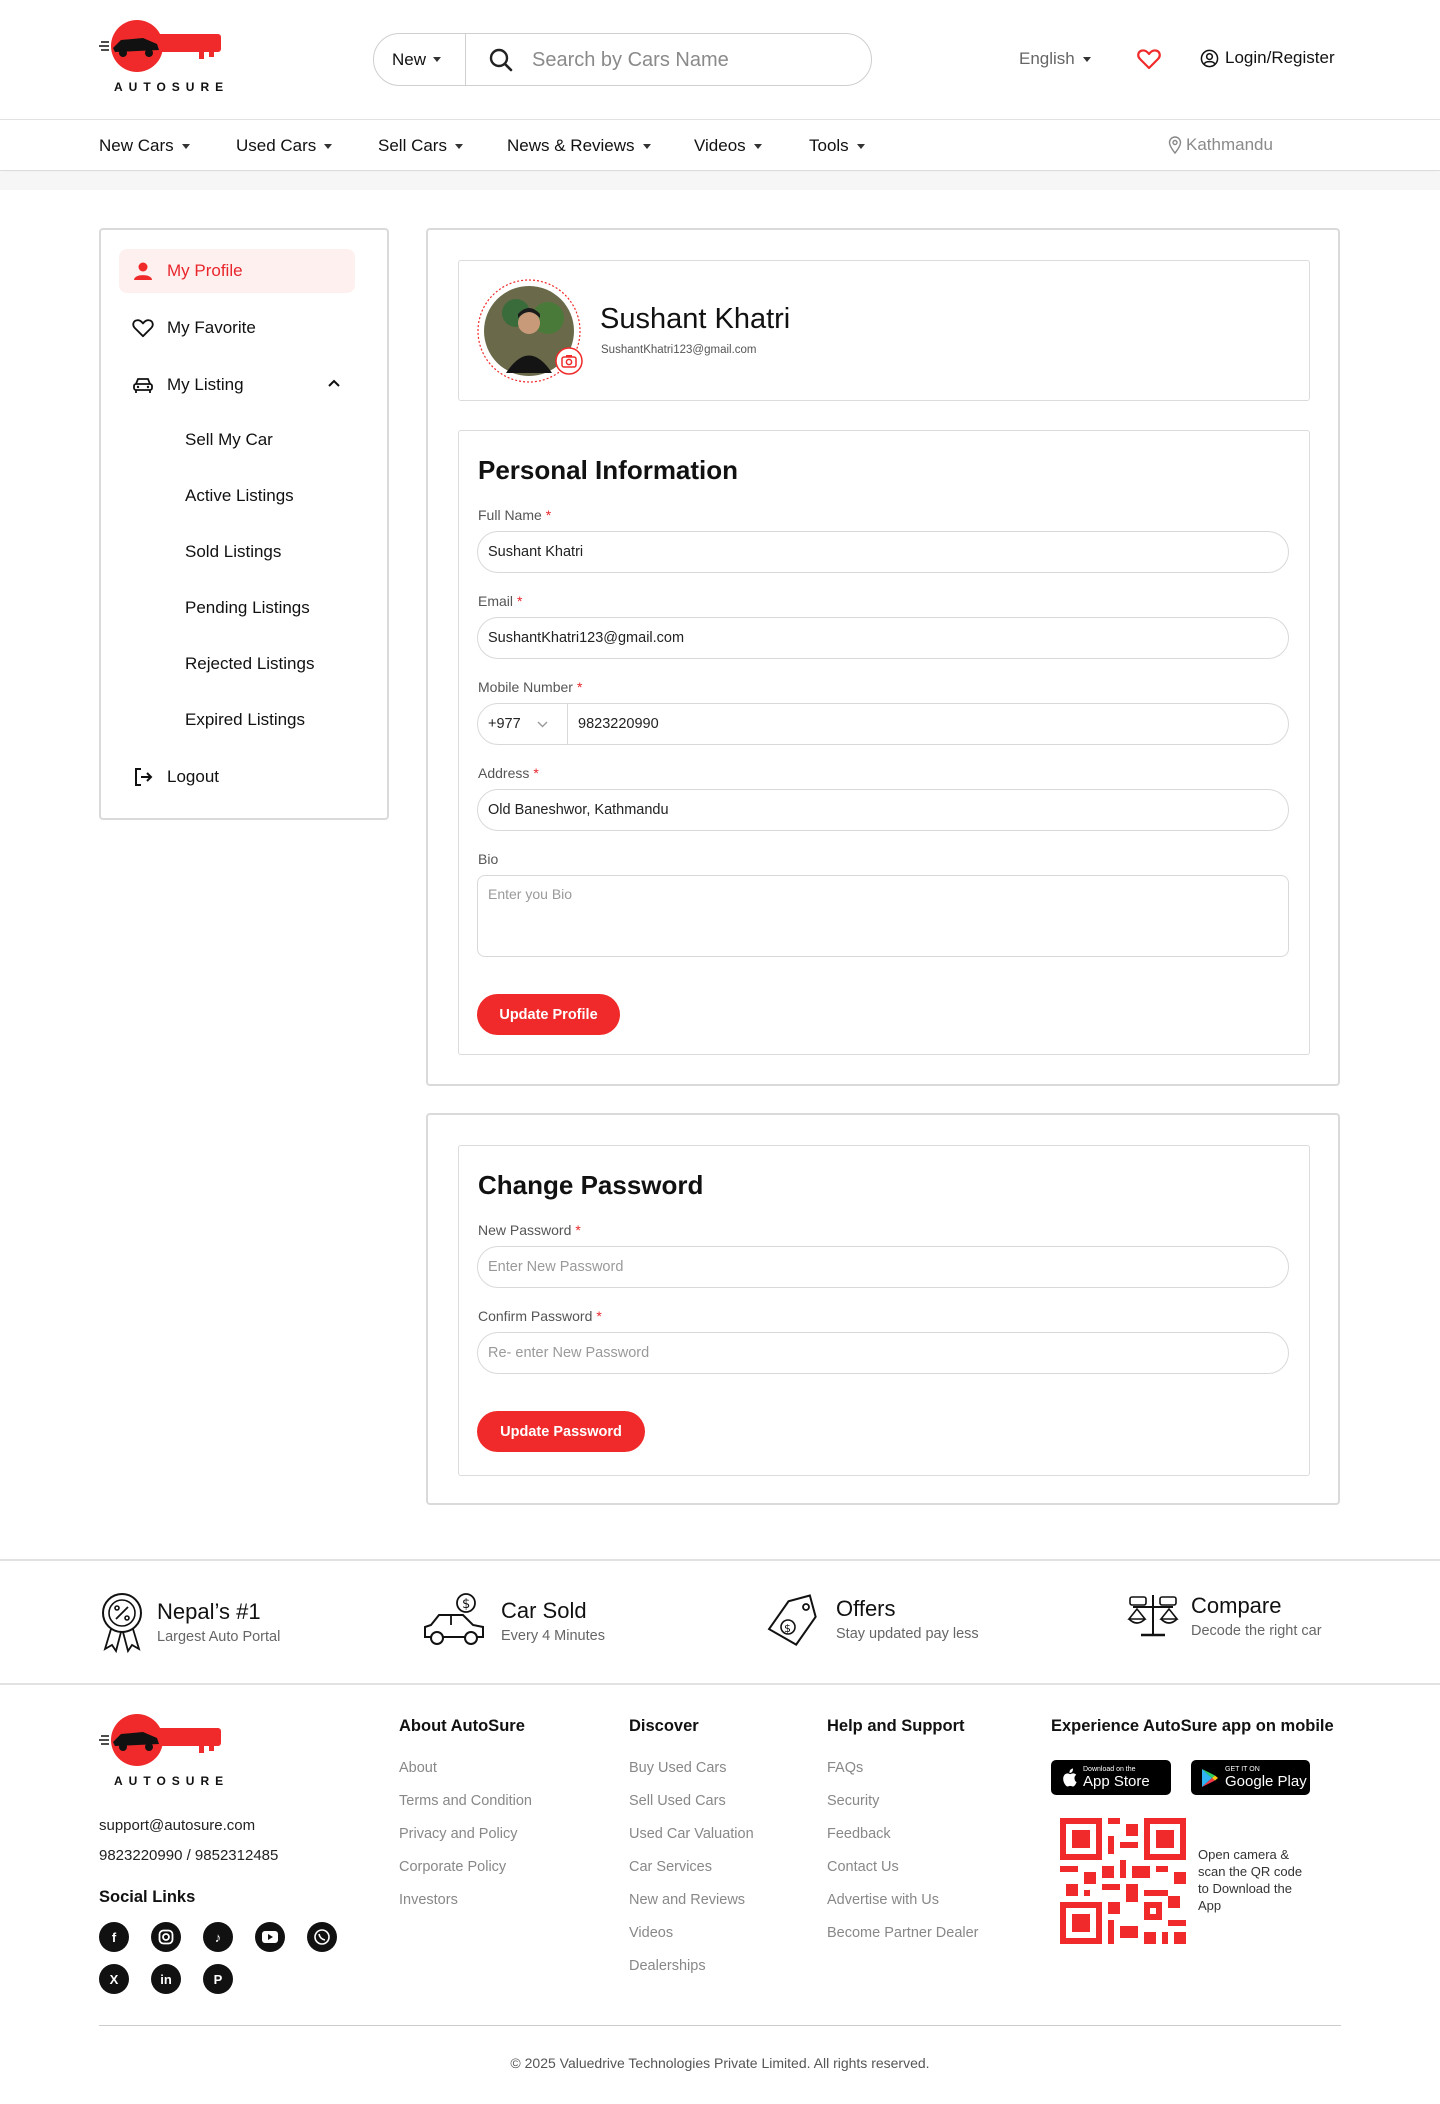 This screenshot has width=1440, height=2104. Describe the element at coordinates (166, 1979) in the screenshot. I see `linkedin-icon: in` at that location.